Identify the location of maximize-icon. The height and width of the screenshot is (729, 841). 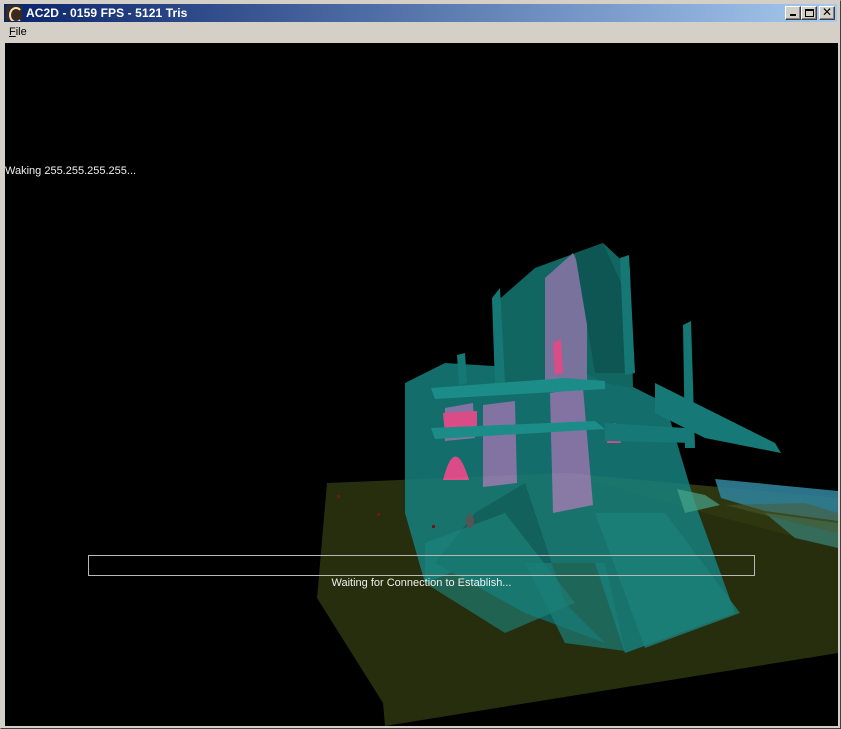
(809, 13).